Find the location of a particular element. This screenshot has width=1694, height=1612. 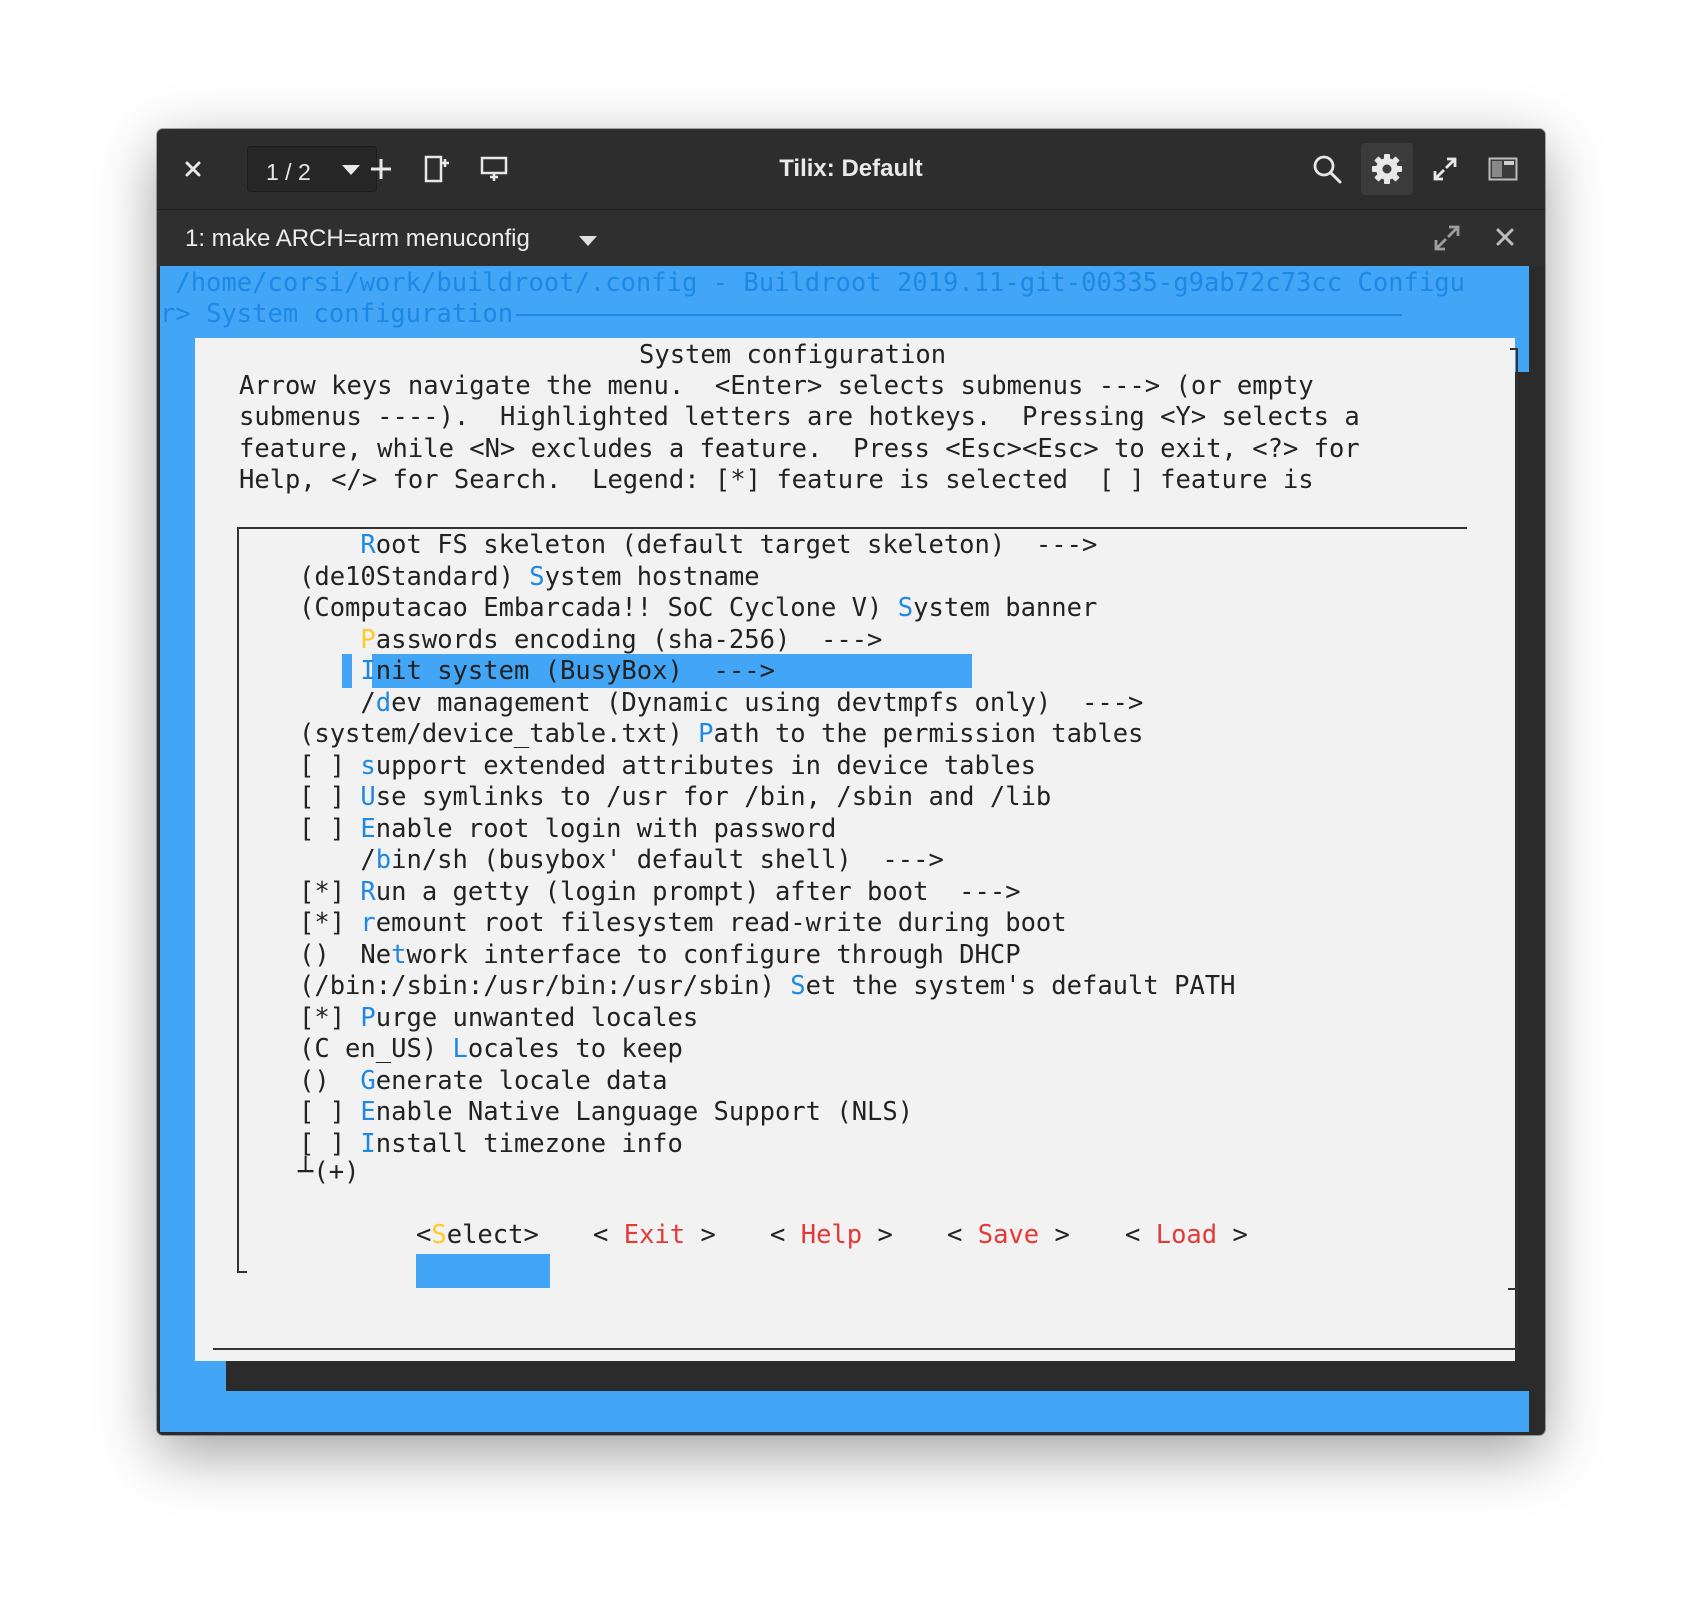

chevron-down-icon is located at coordinates (588, 241).